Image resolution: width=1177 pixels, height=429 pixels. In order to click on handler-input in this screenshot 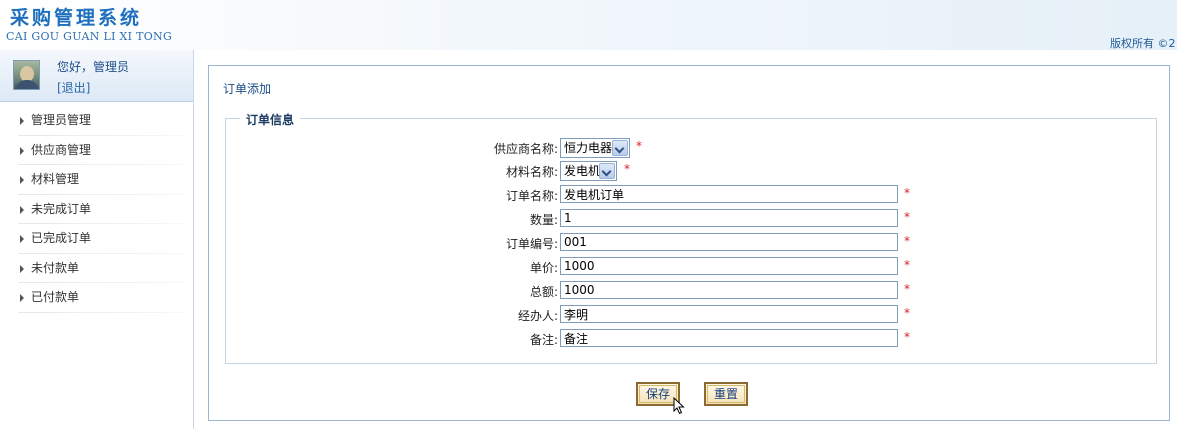, I will do `click(729, 314)`.